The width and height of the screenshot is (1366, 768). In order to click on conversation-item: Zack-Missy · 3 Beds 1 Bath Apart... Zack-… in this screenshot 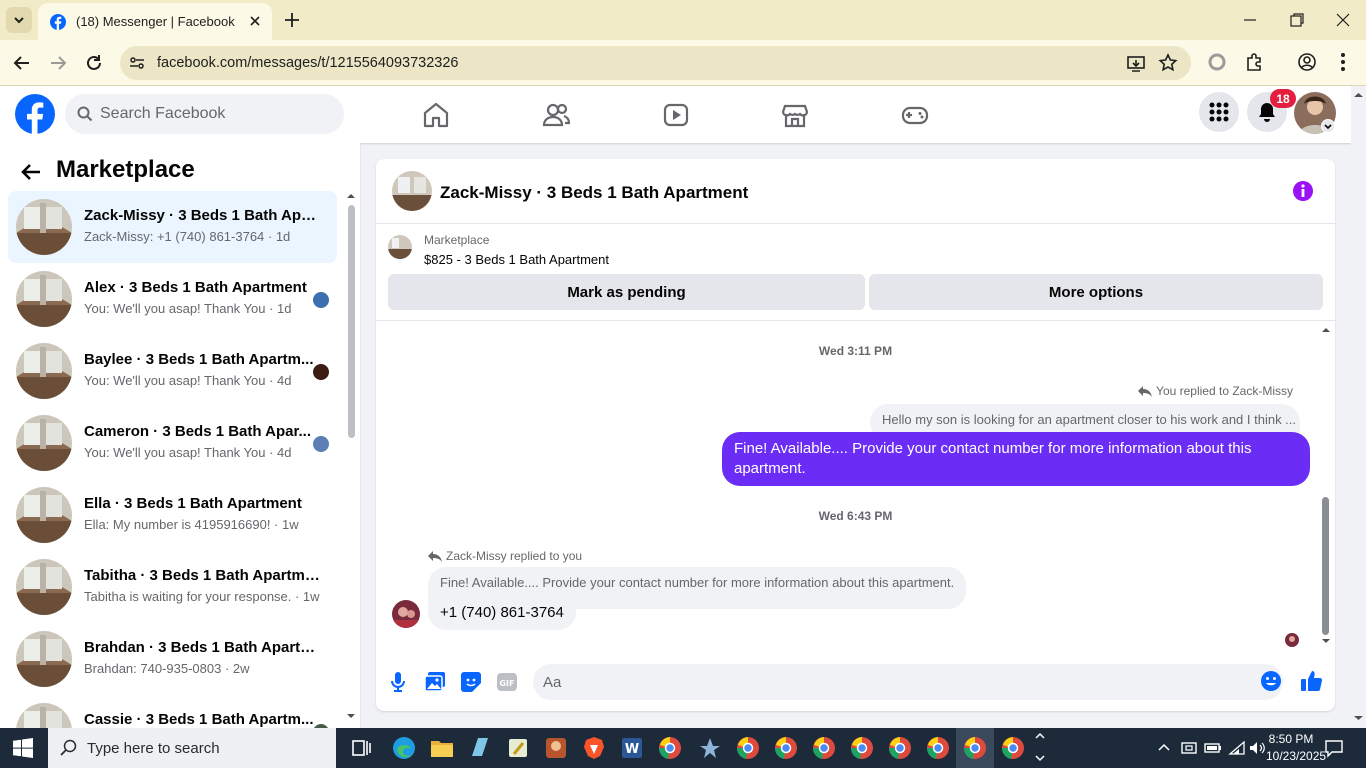, I will do `click(172, 227)`.